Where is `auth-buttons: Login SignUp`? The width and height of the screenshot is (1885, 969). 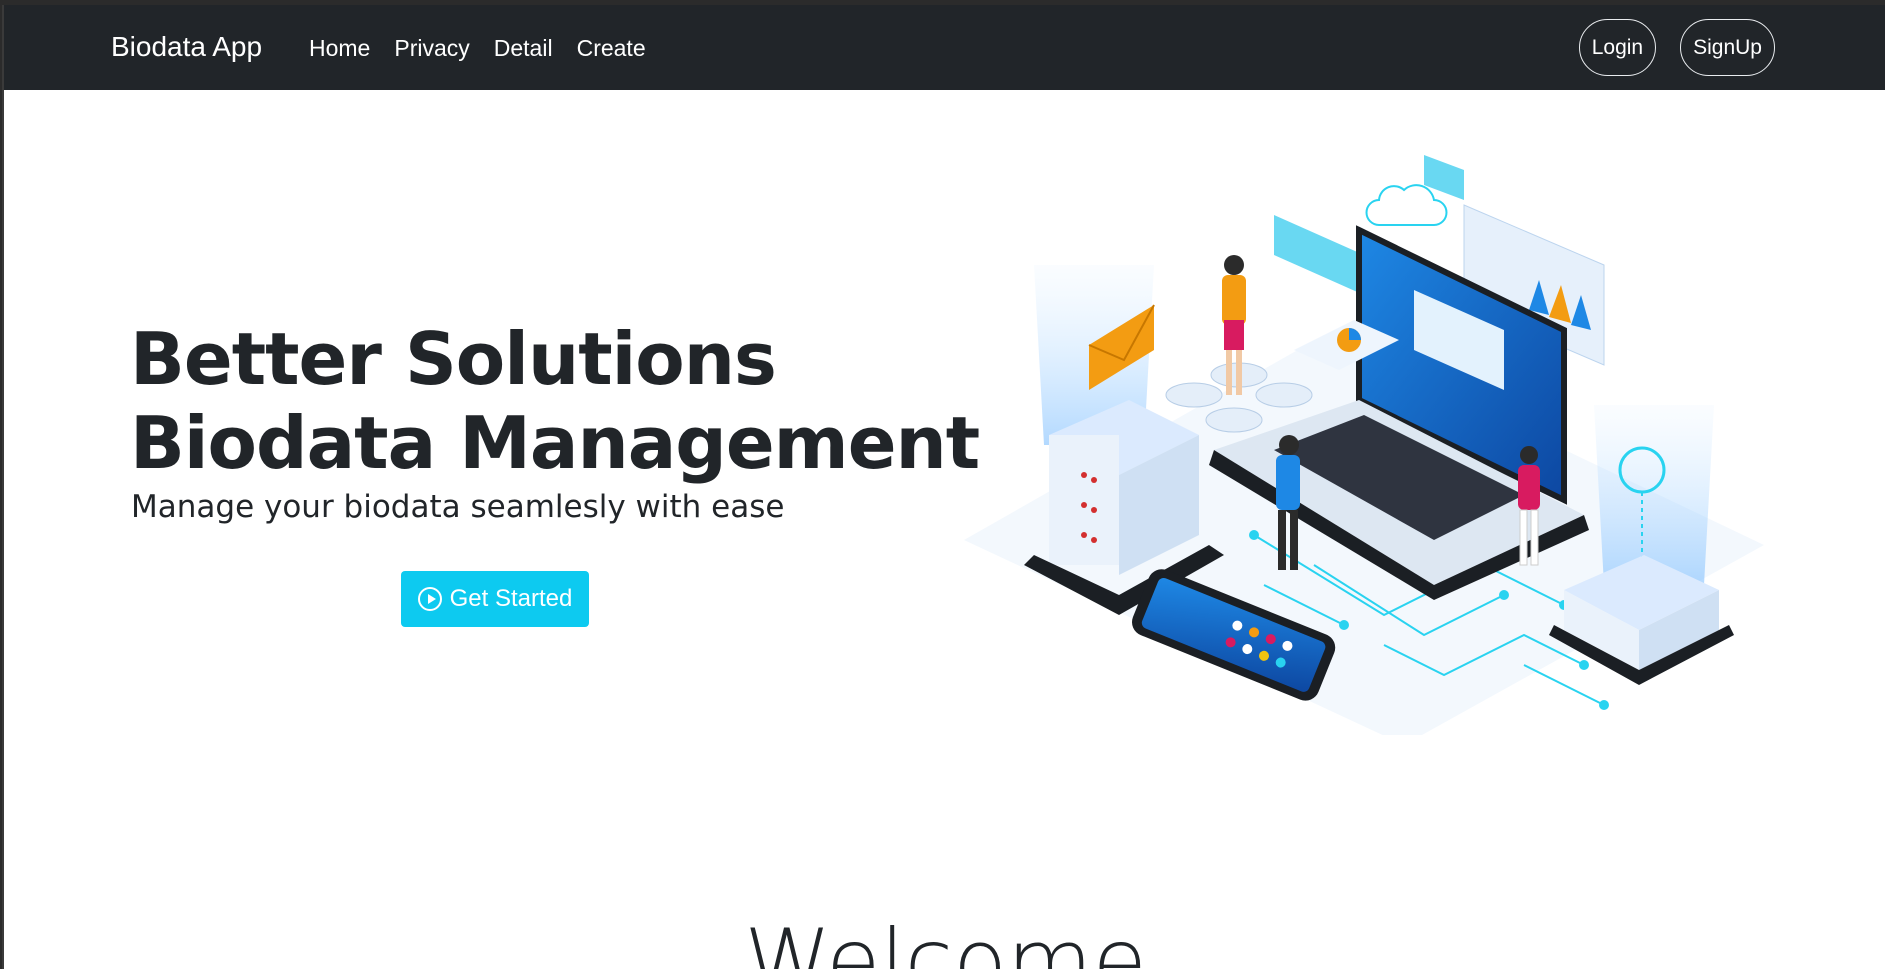 auth-buttons: Login SignUp is located at coordinates (1676, 47).